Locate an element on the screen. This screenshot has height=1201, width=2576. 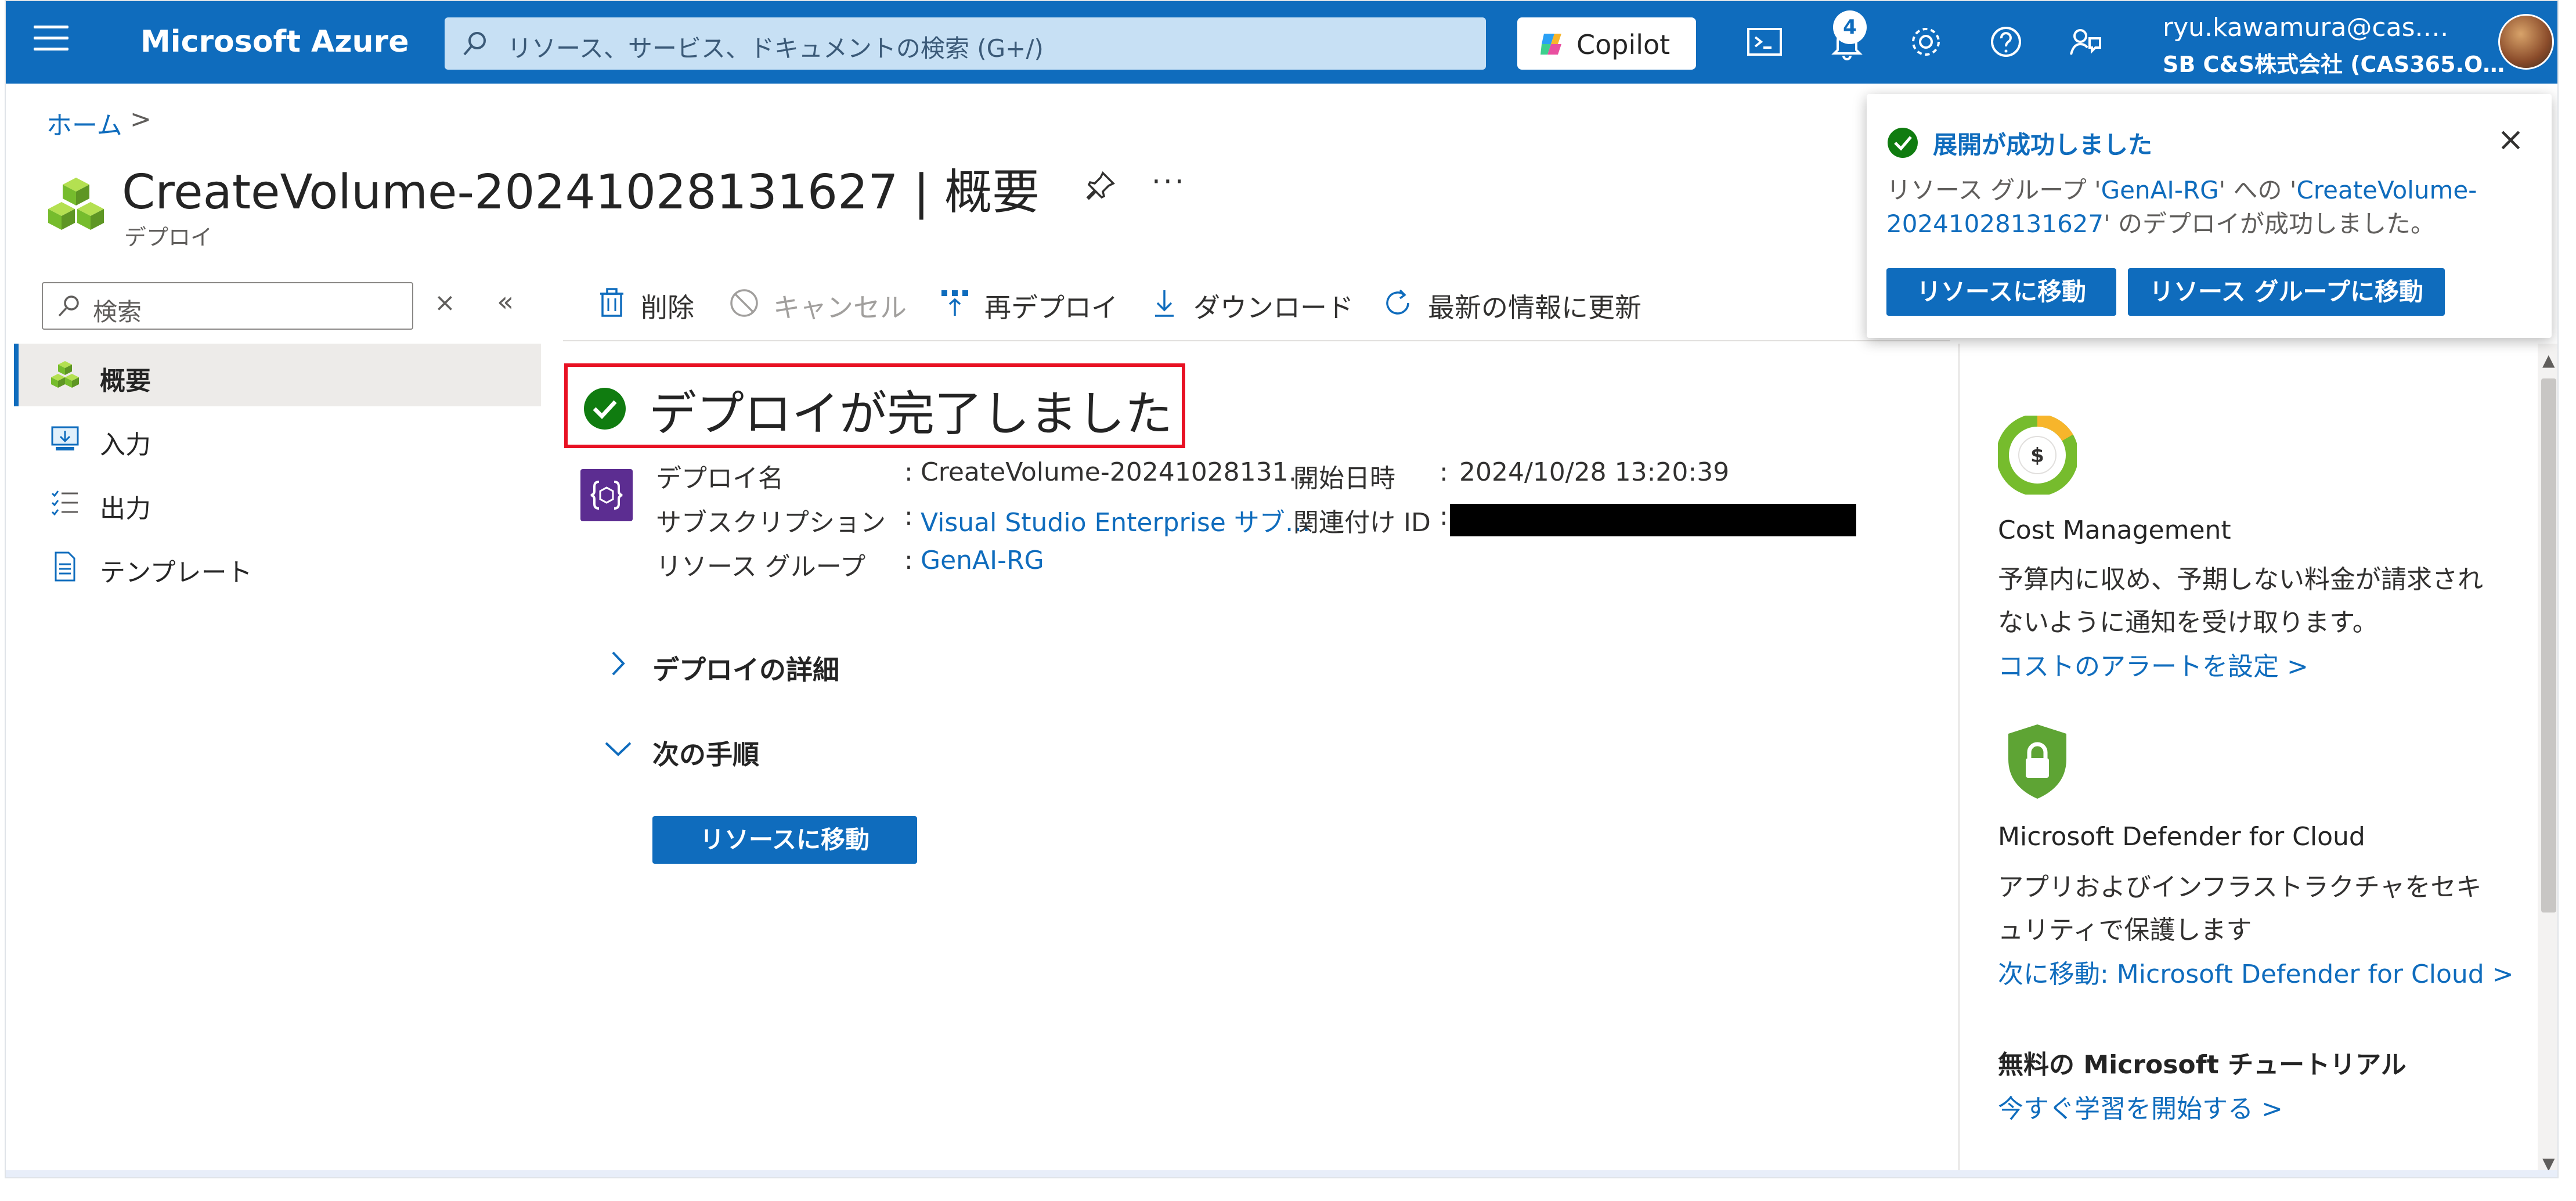
defender-shield-icon is located at coordinates (2037, 761).